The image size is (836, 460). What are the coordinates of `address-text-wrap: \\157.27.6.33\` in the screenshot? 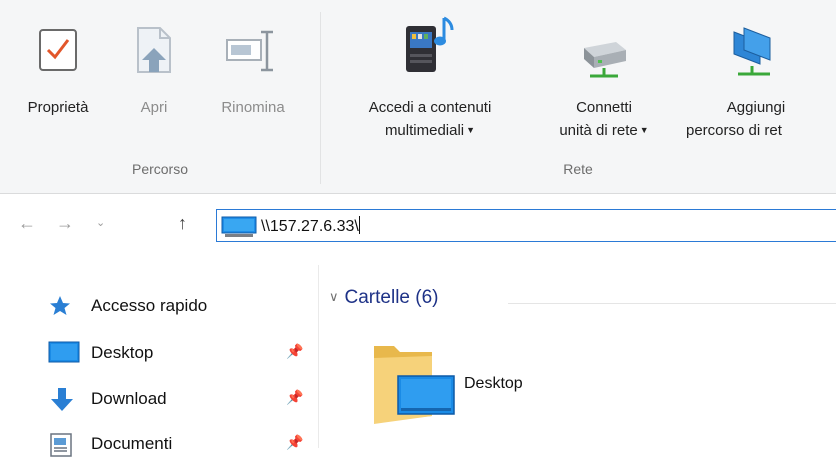 It's located at (310, 226).